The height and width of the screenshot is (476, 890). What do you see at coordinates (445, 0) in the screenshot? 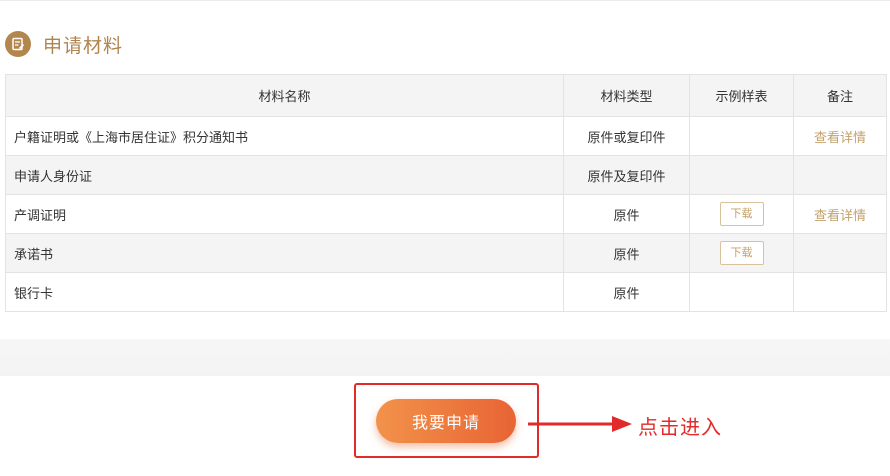
I see `top-divider` at bounding box center [445, 0].